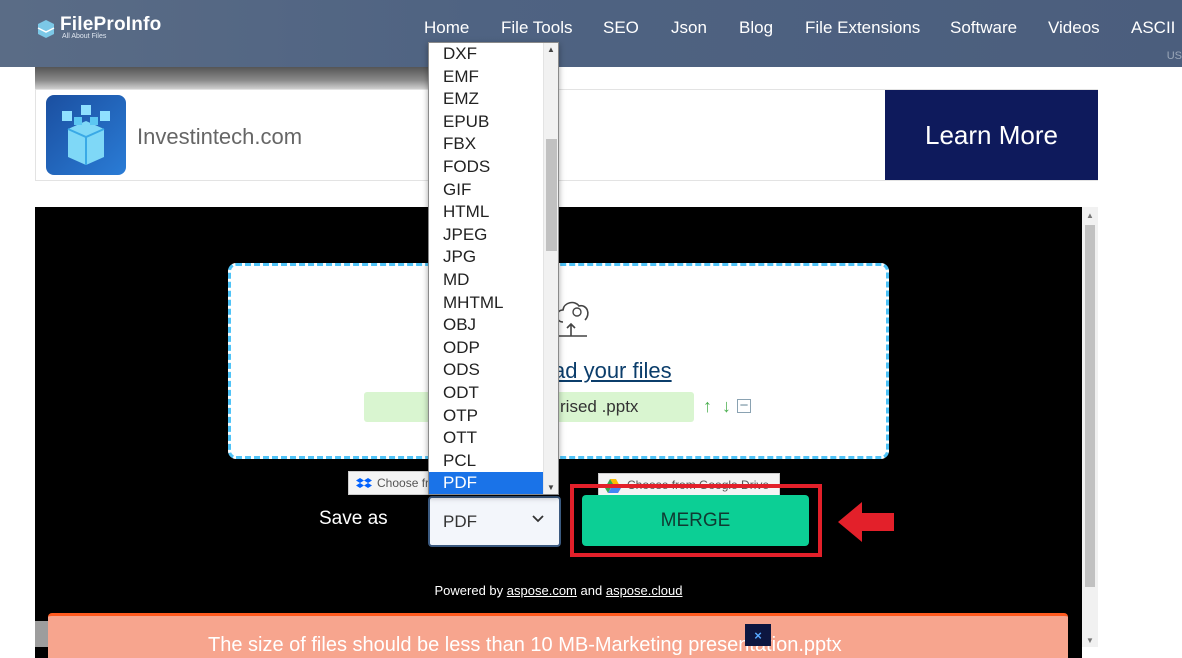  What do you see at coordinates (599, 406) in the screenshot?
I see `file-name: rised .pptx` at bounding box center [599, 406].